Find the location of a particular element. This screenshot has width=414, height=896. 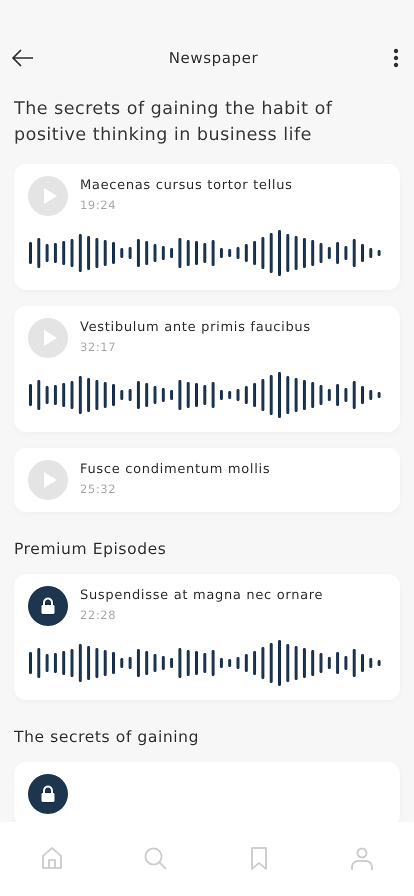

article-headline: The secrets of gaining the habit of positive thinking in business life is located at coordinates (174, 122).